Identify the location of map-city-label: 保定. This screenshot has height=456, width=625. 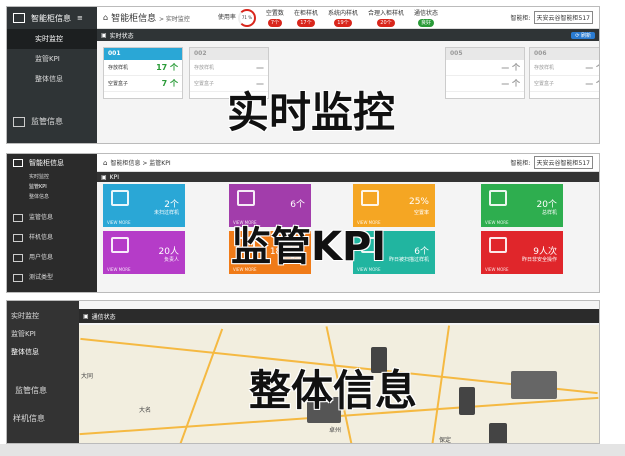
(445, 440).